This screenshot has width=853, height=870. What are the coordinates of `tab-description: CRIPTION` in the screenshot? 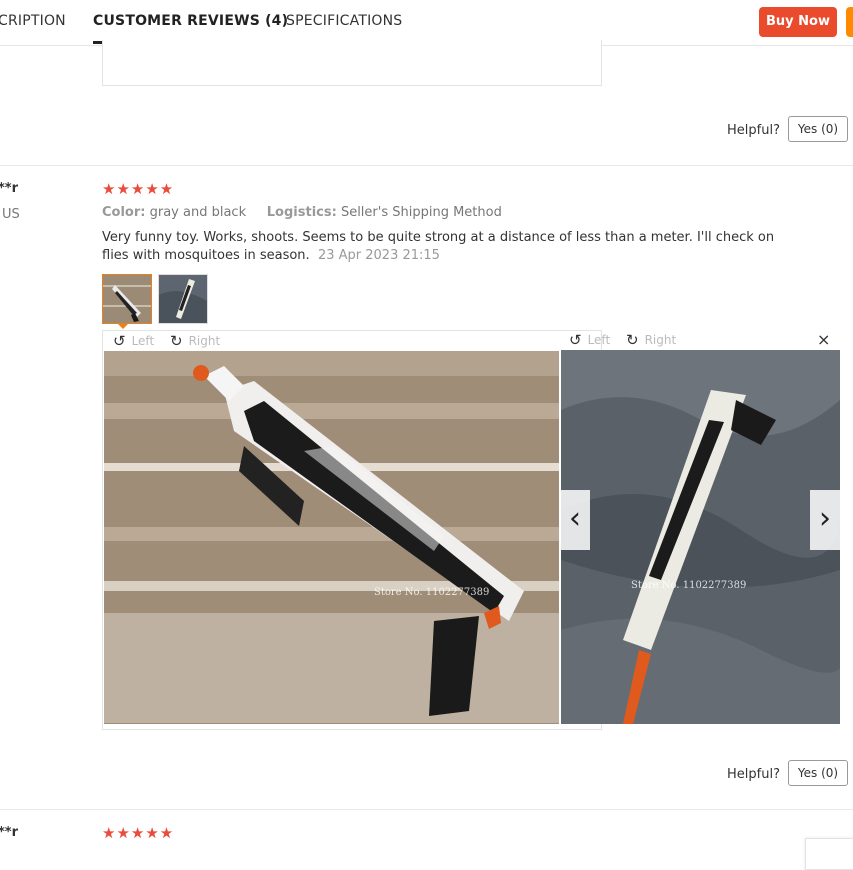 It's located at (33, 21).